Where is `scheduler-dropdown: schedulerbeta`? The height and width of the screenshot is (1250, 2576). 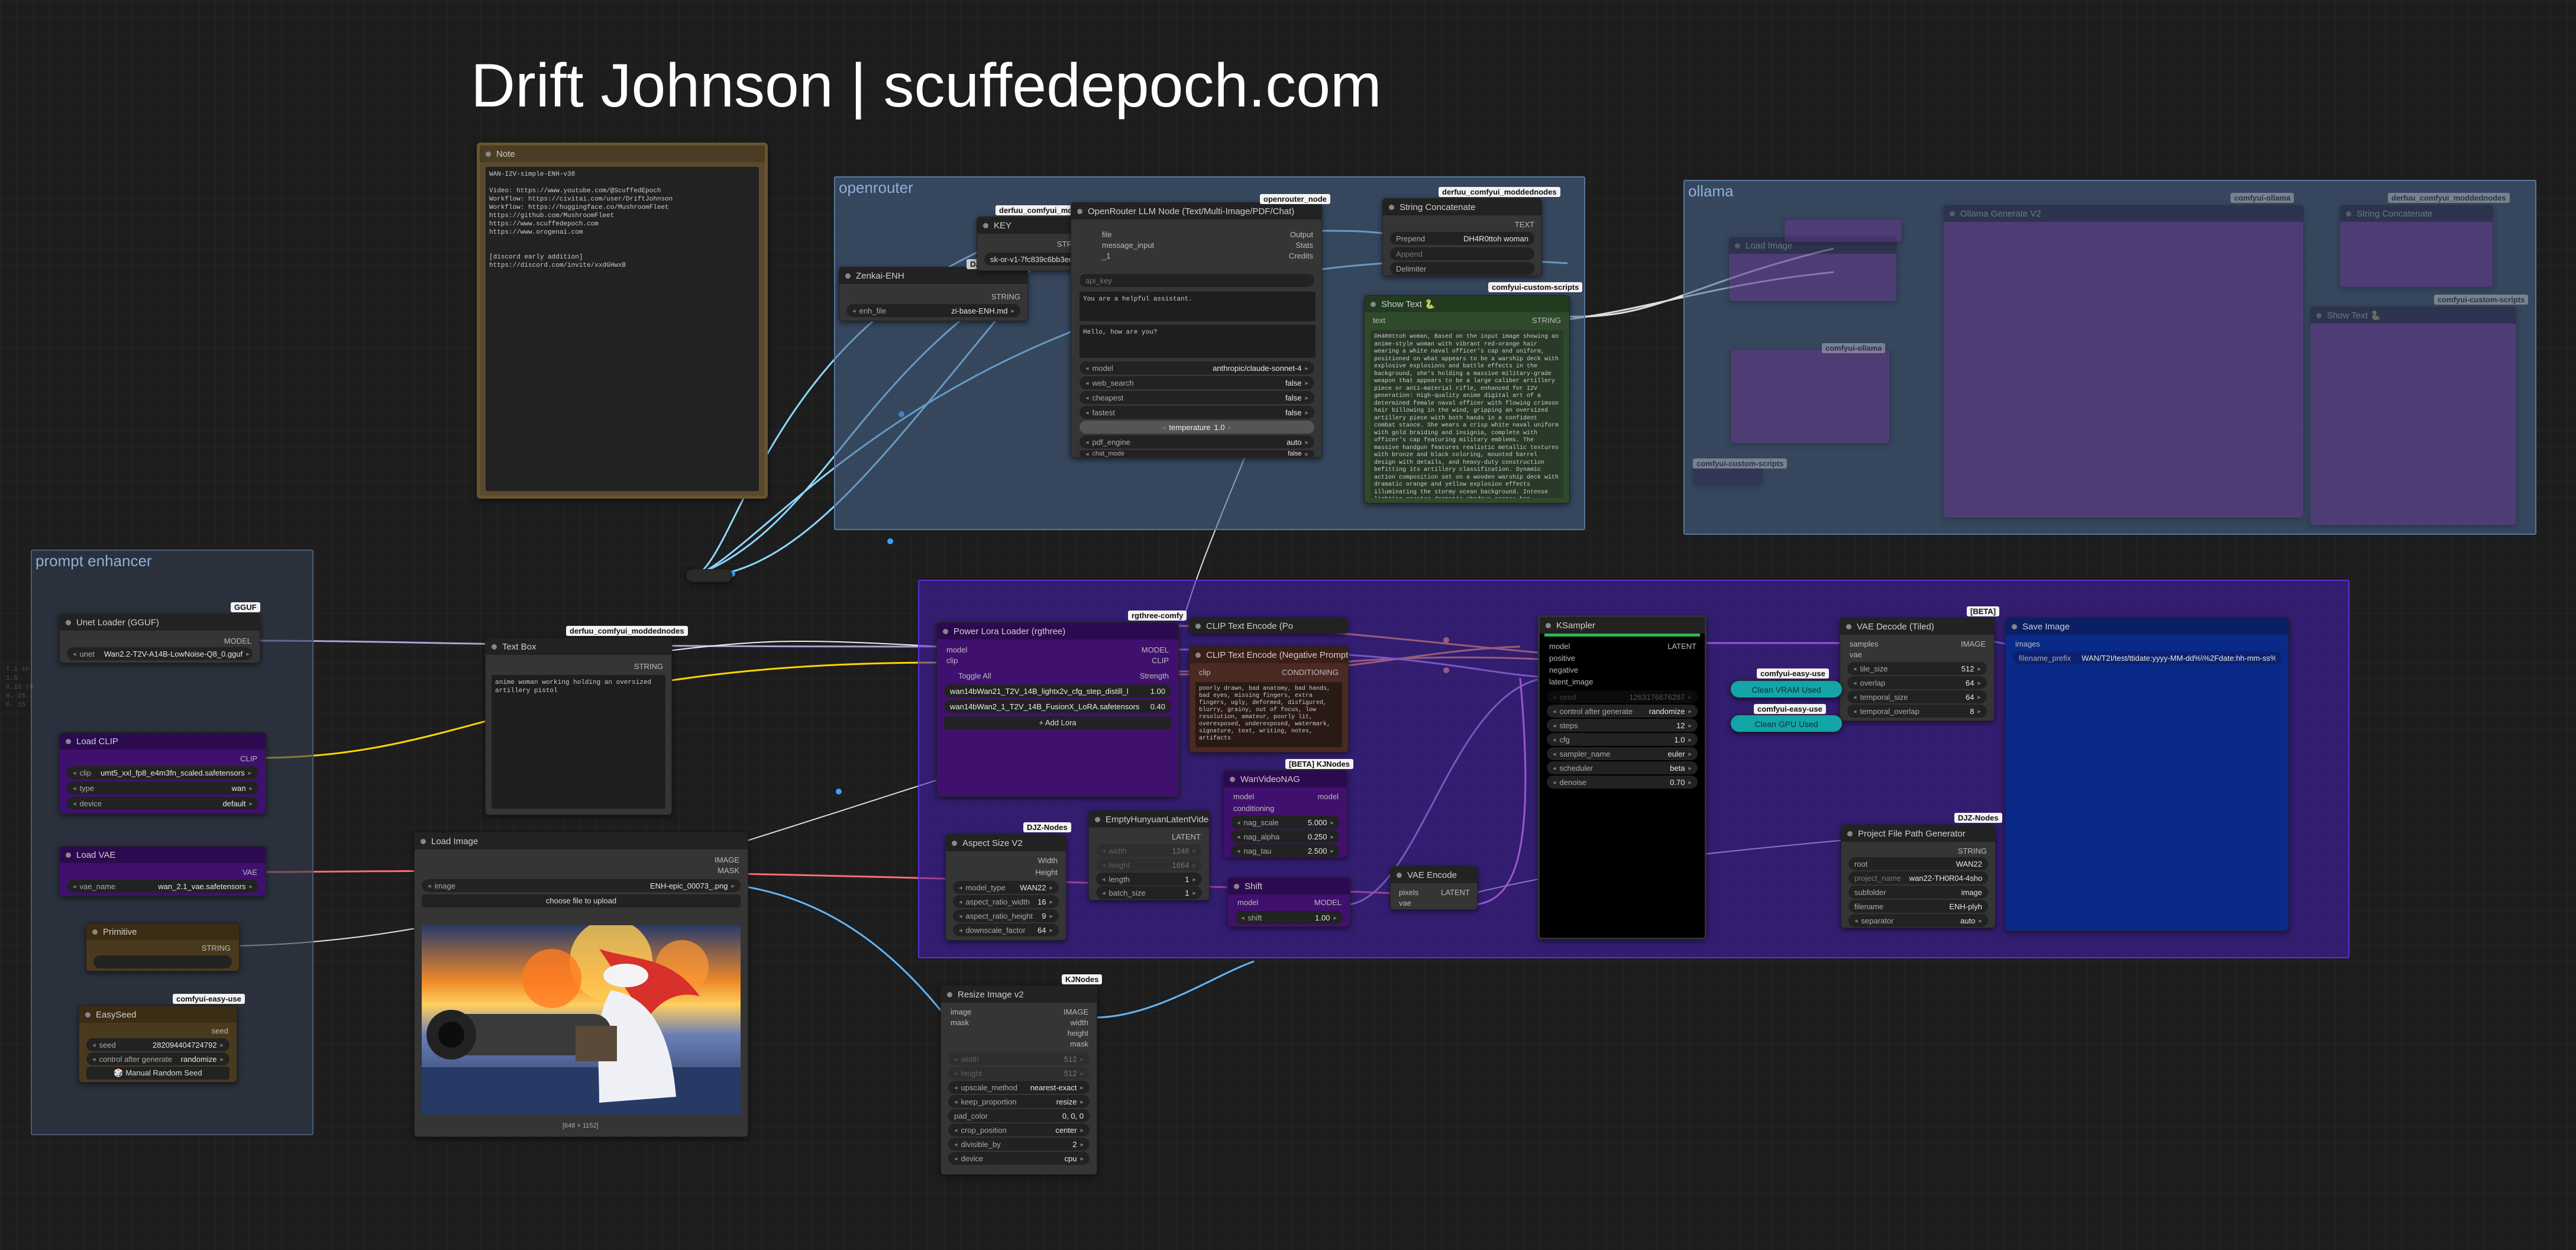
scheduler-dropdown: schedulerbeta is located at coordinates (1622, 767).